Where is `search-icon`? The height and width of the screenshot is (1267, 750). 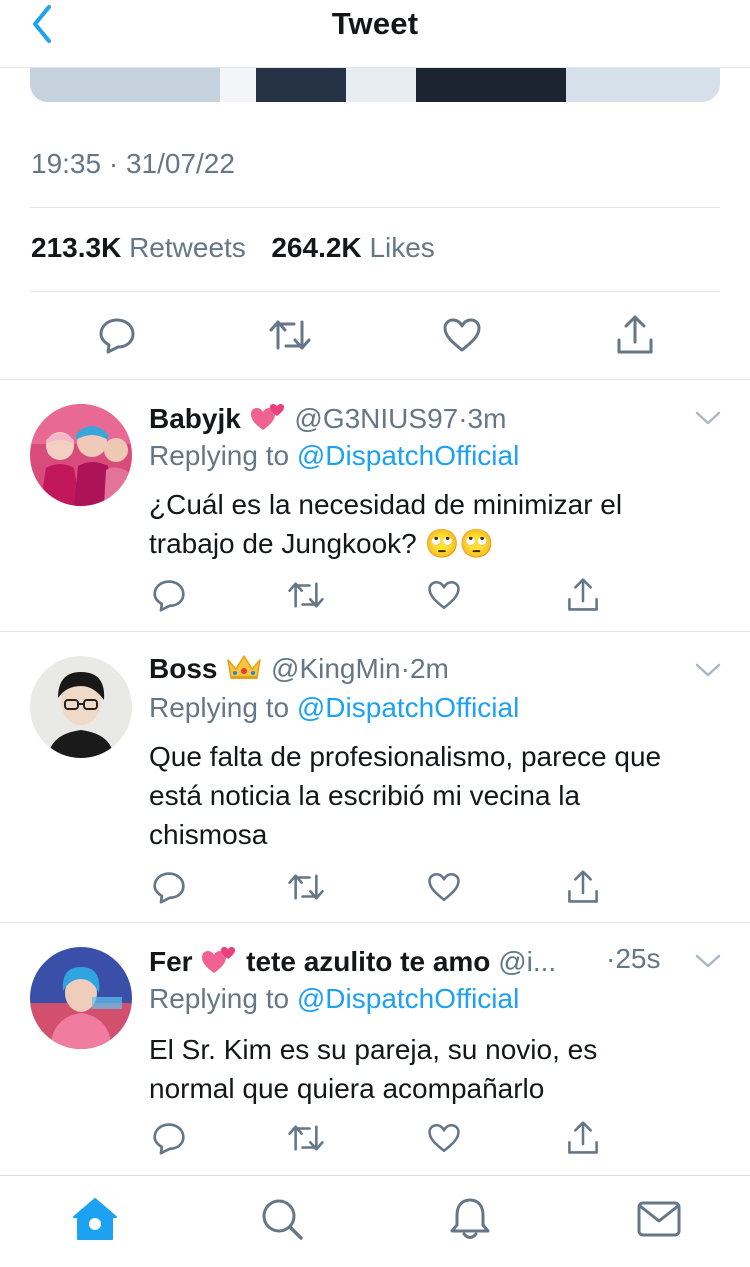
search-icon is located at coordinates (282, 1219).